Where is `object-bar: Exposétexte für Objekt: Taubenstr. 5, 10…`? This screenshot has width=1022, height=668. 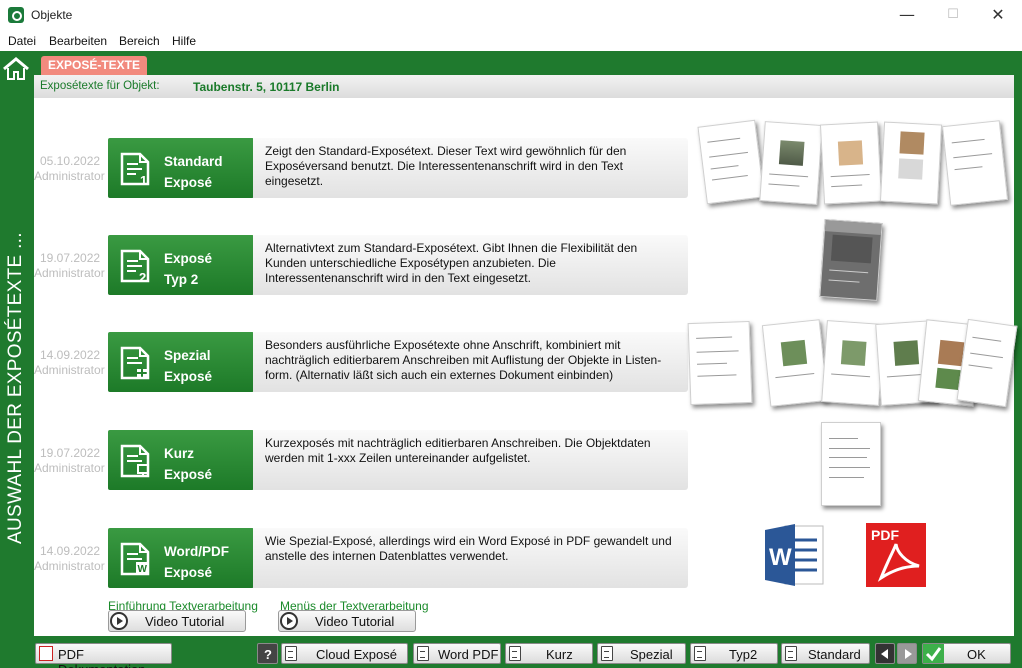
object-bar: Exposétexte für Objekt: Taubenstr. 5, 10… is located at coordinates (524, 86).